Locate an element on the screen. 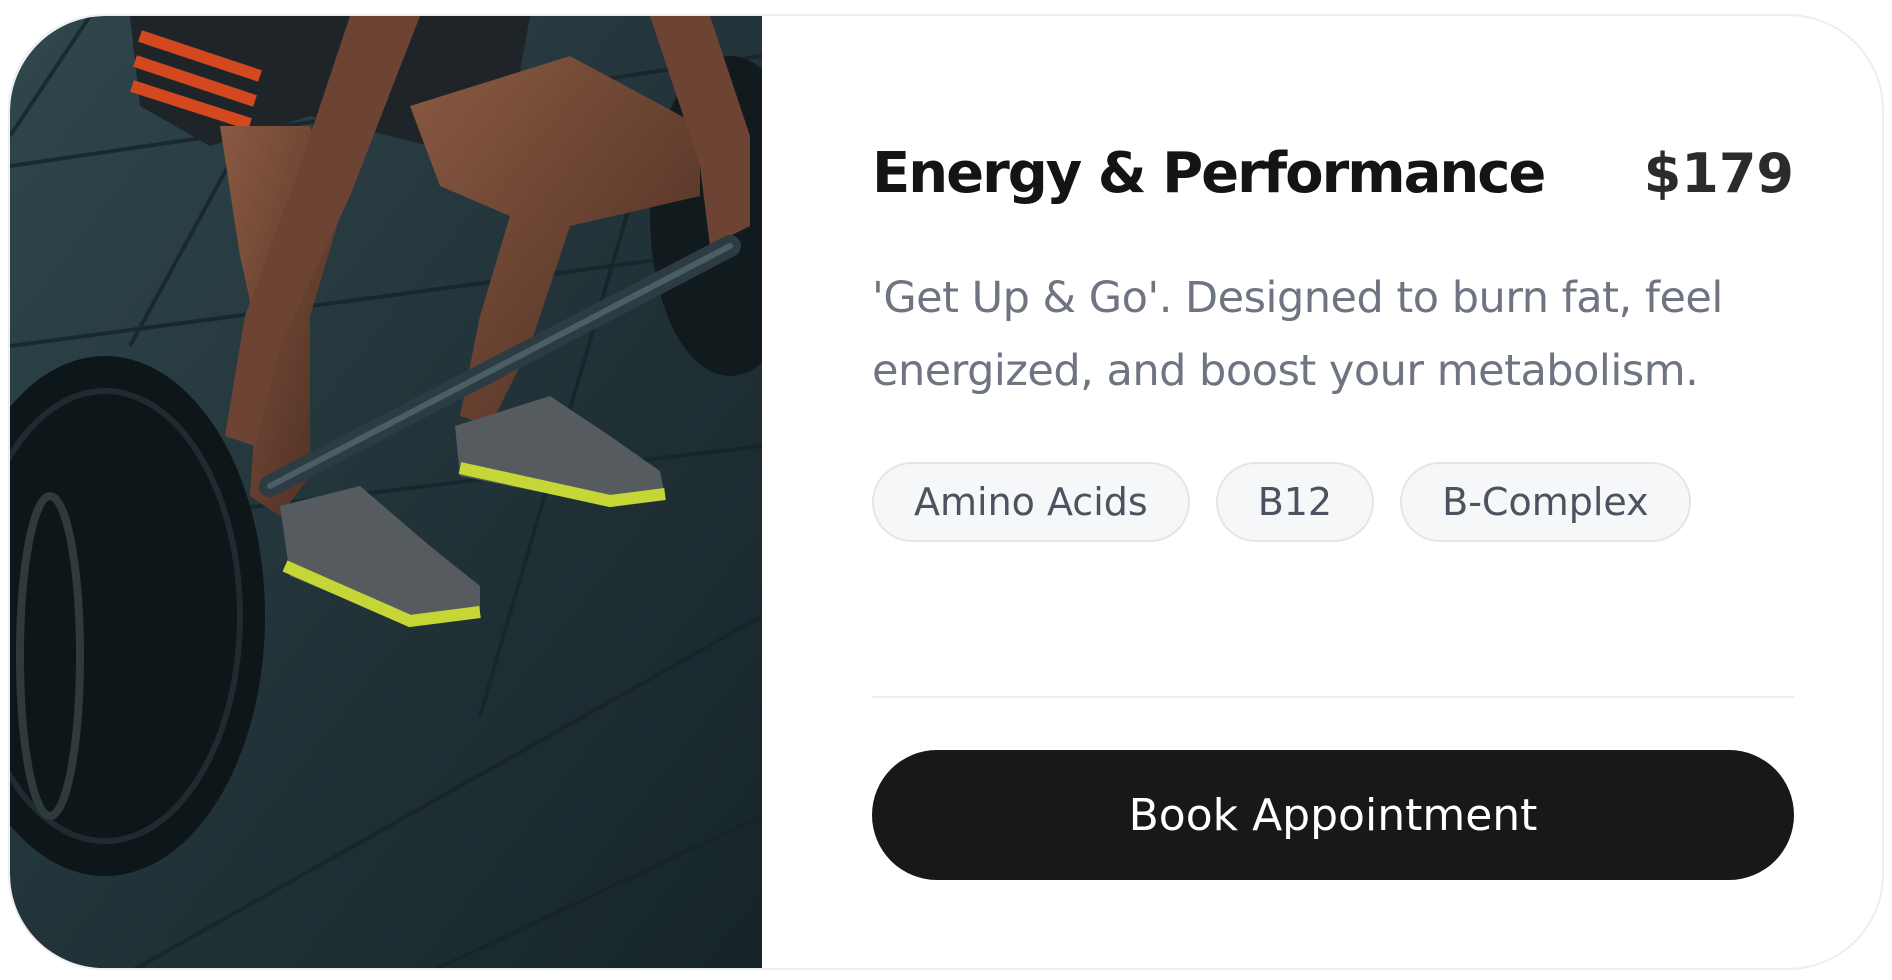 The height and width of the screenshot is (980, 1892). tag-b-complex: B-Complex is located at coordinates (1545, 502).